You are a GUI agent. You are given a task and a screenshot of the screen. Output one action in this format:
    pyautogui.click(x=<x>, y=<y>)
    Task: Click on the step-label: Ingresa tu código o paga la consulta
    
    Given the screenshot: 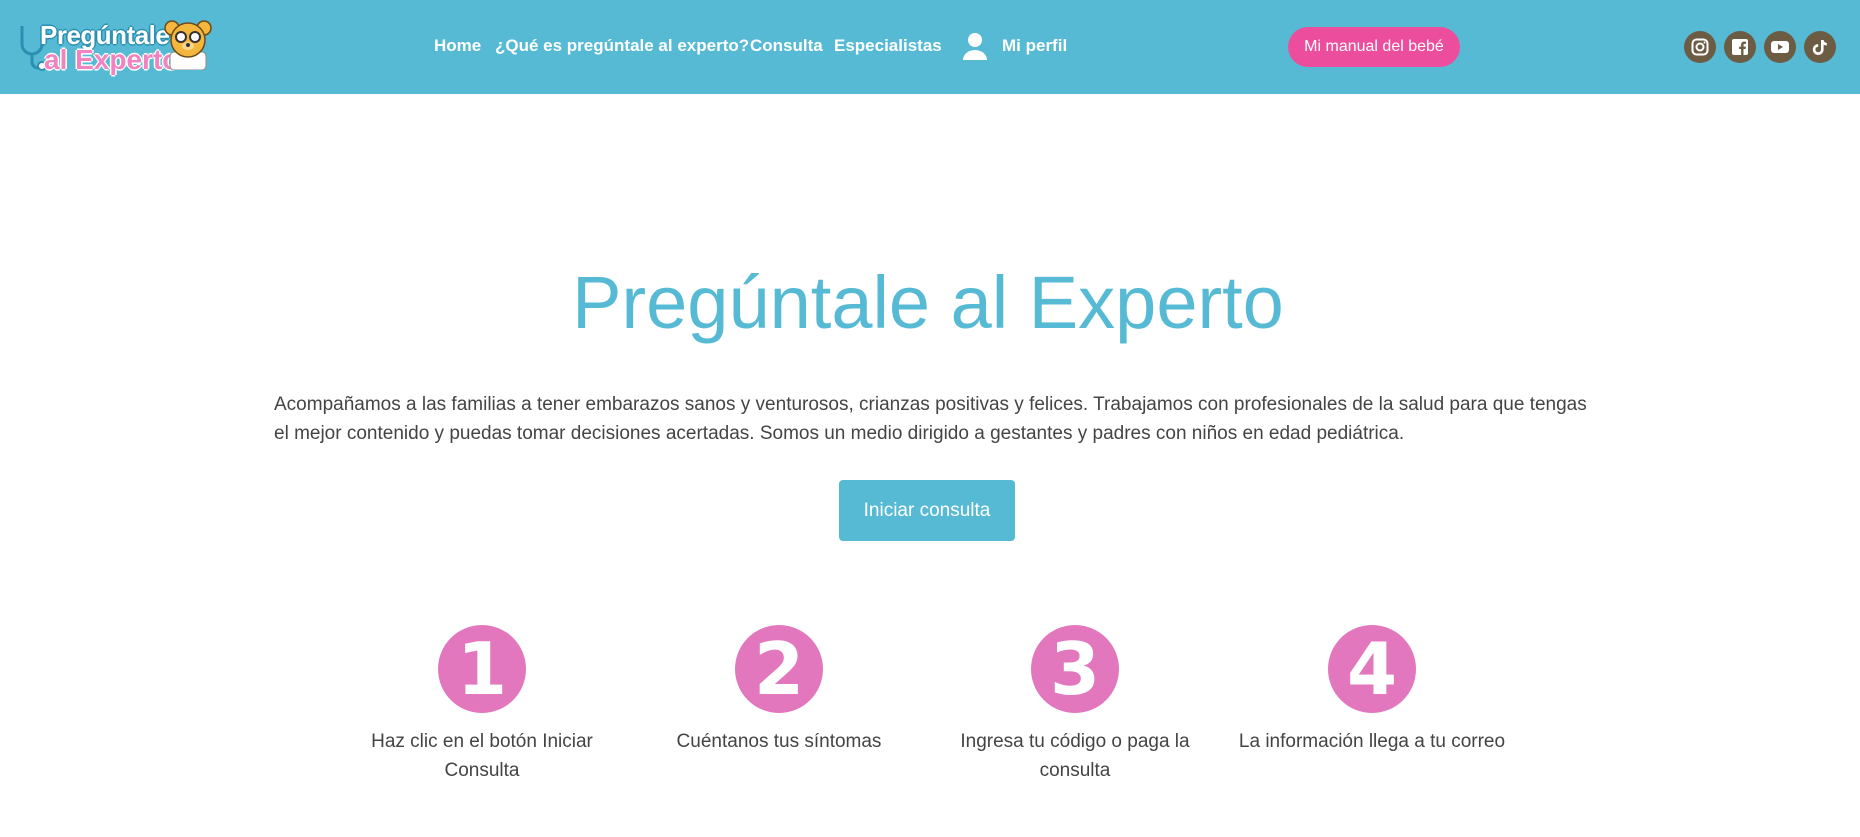 What is the action you would take?
    pyautogui.click(x=1075, y=756)
    